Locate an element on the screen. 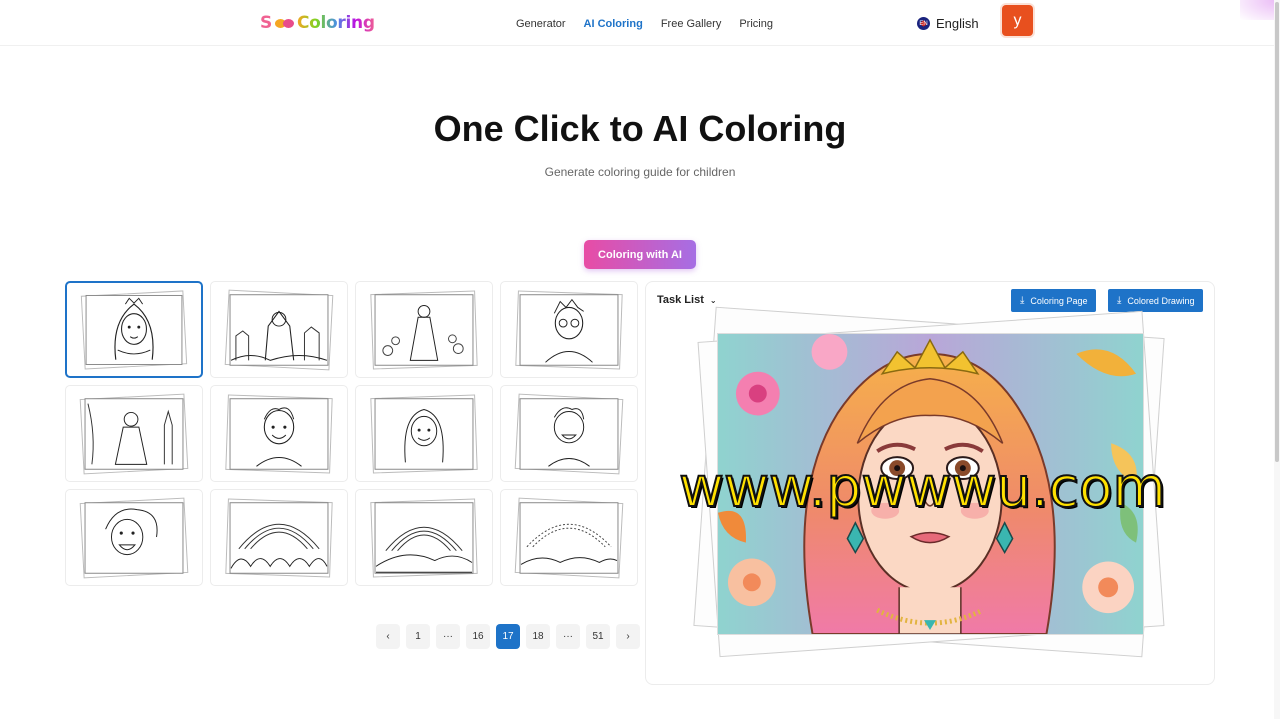  gallery-item-smiling-girl is located at coordinates (424, 433).